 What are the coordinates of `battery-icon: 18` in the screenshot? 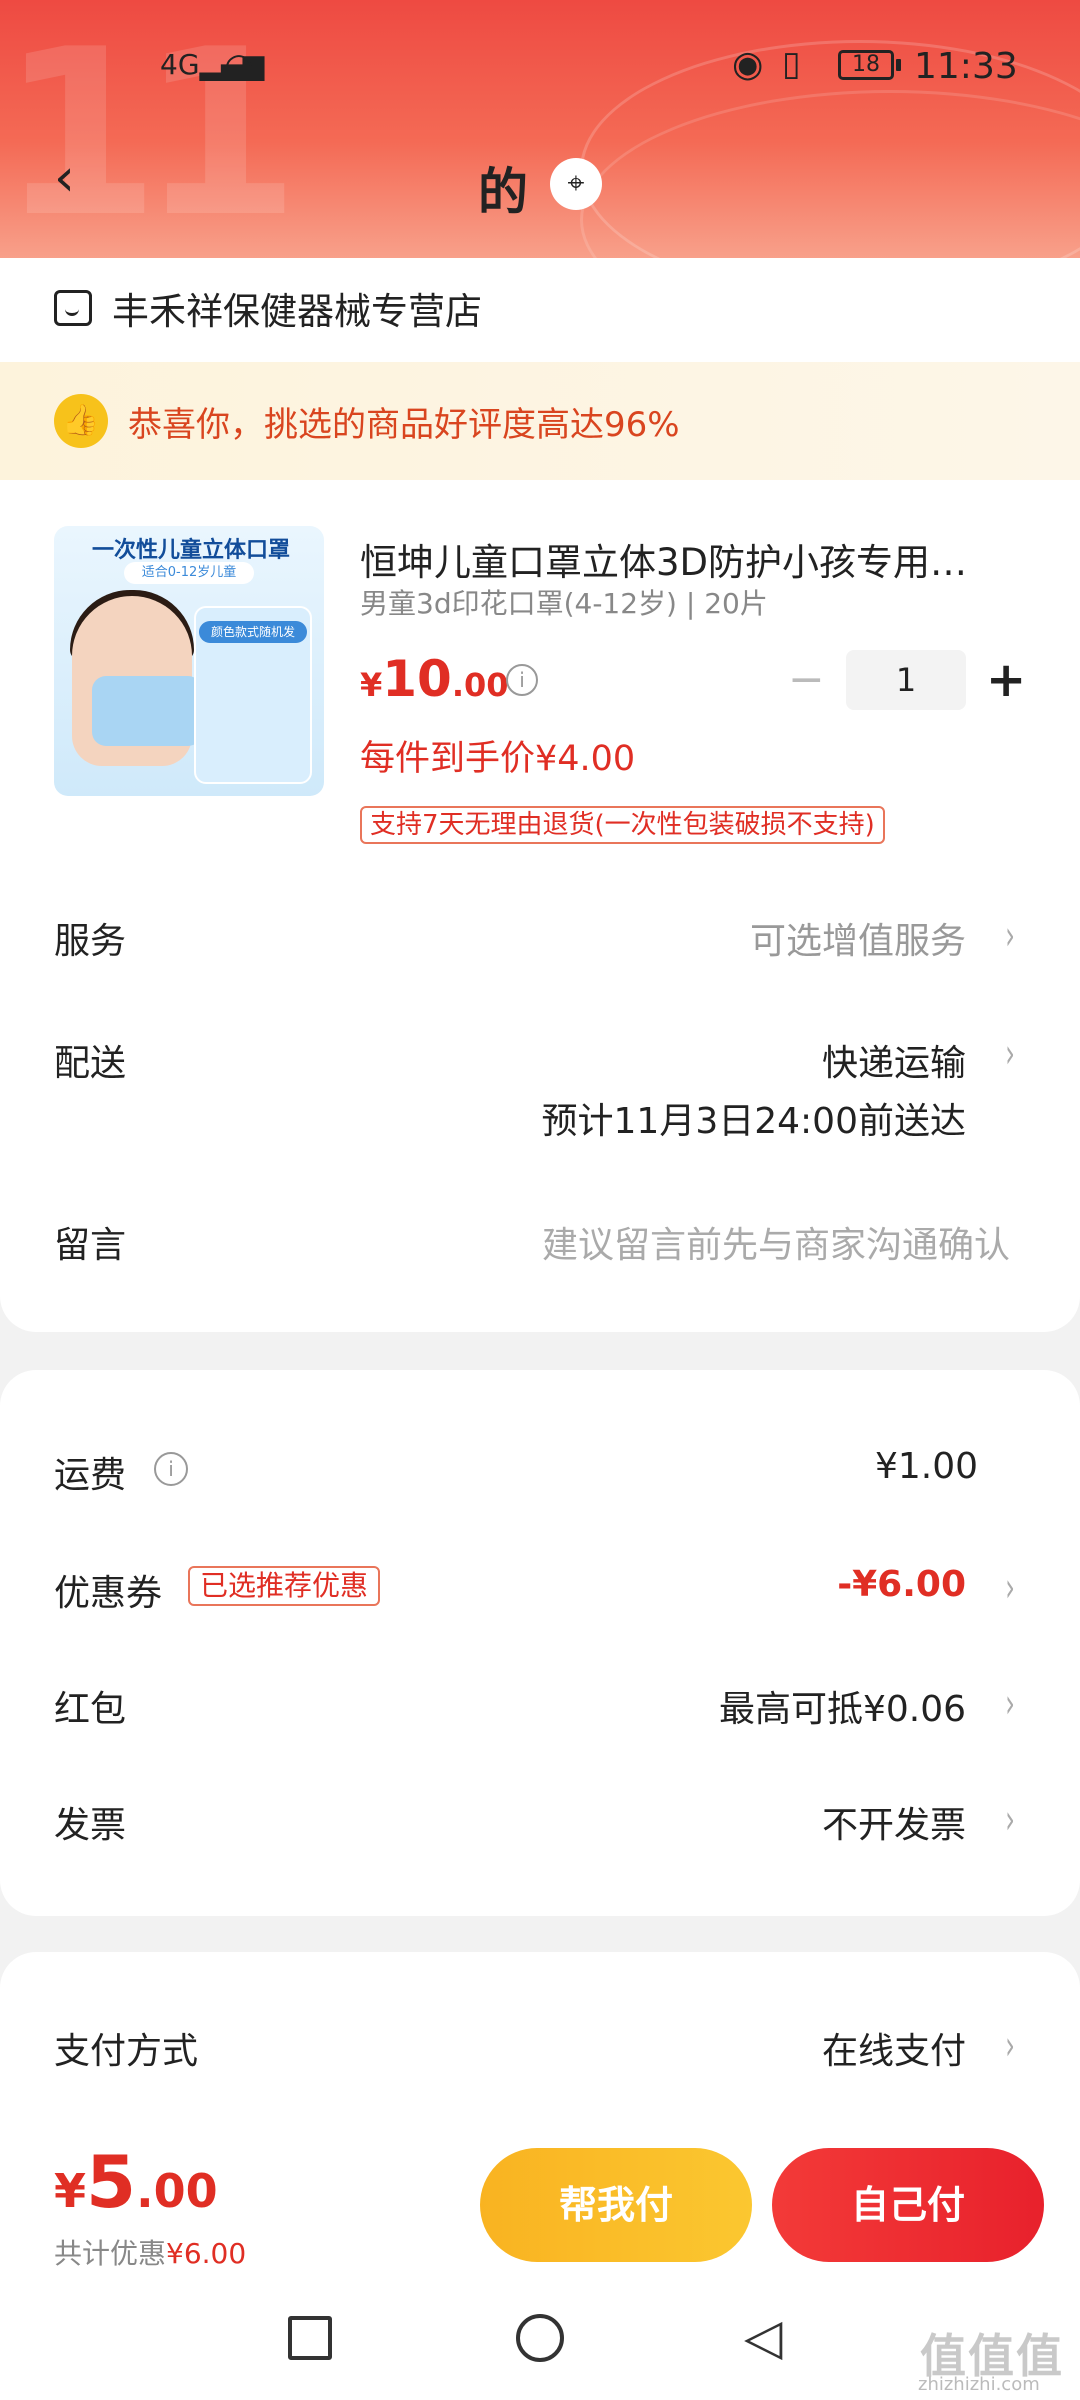 It's located at (866, 65).